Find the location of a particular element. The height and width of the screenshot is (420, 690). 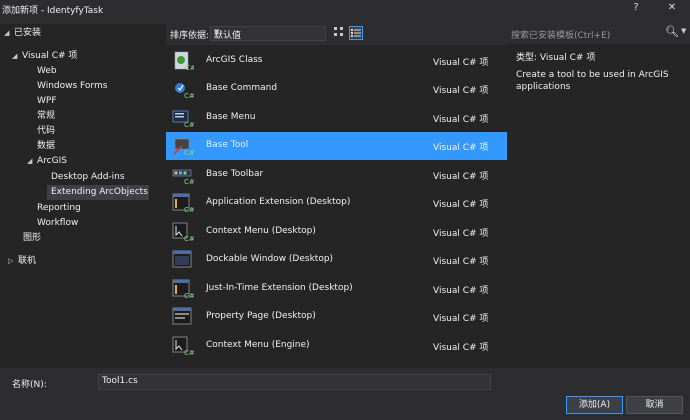

type-line: 类型: Visual C# 项 is located at coordinates (555, 56).